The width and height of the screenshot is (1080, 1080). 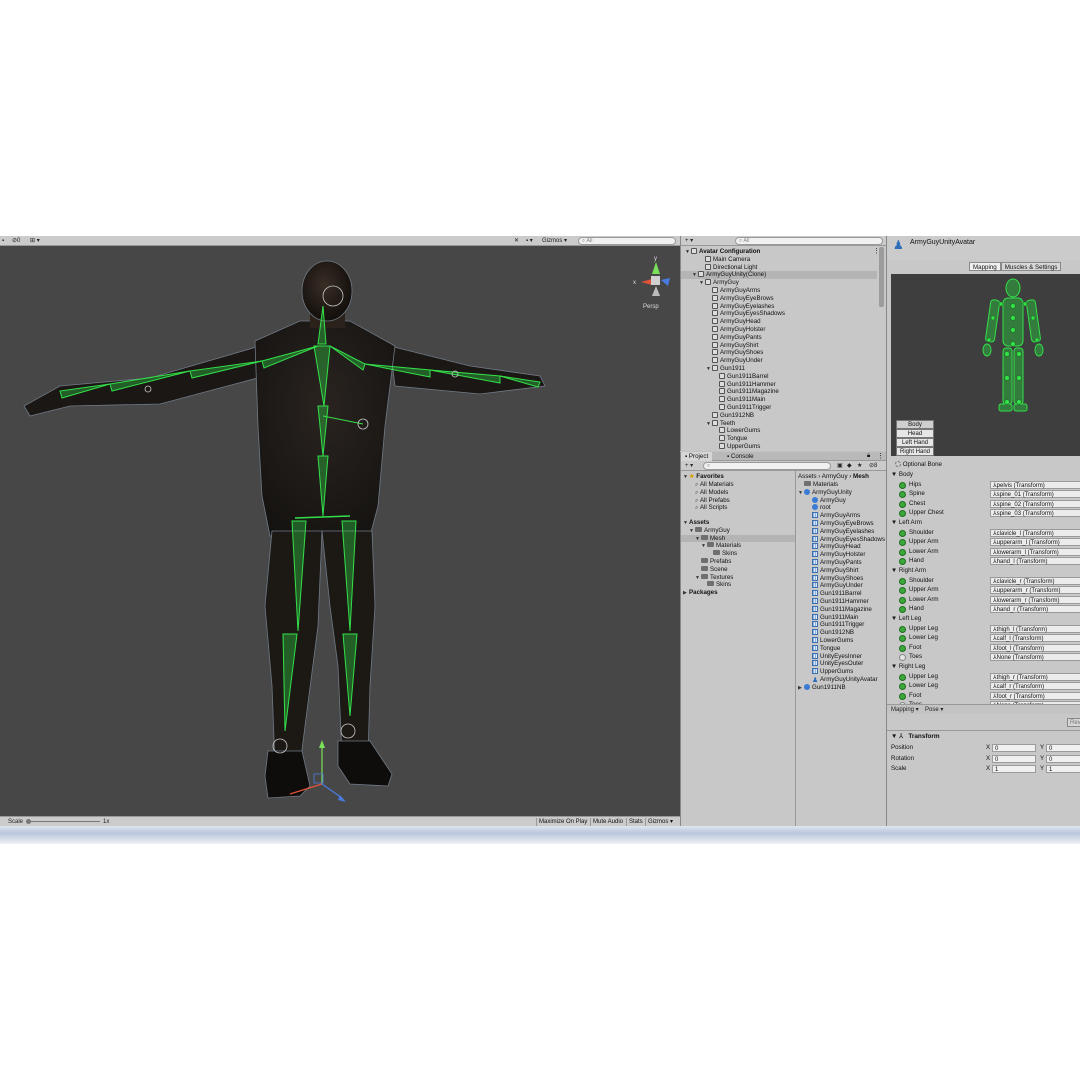 What do you see at coordinates (824, 641) in the screenshot?
I see `file-item: LowerGums` at bounding box center [824, 641].